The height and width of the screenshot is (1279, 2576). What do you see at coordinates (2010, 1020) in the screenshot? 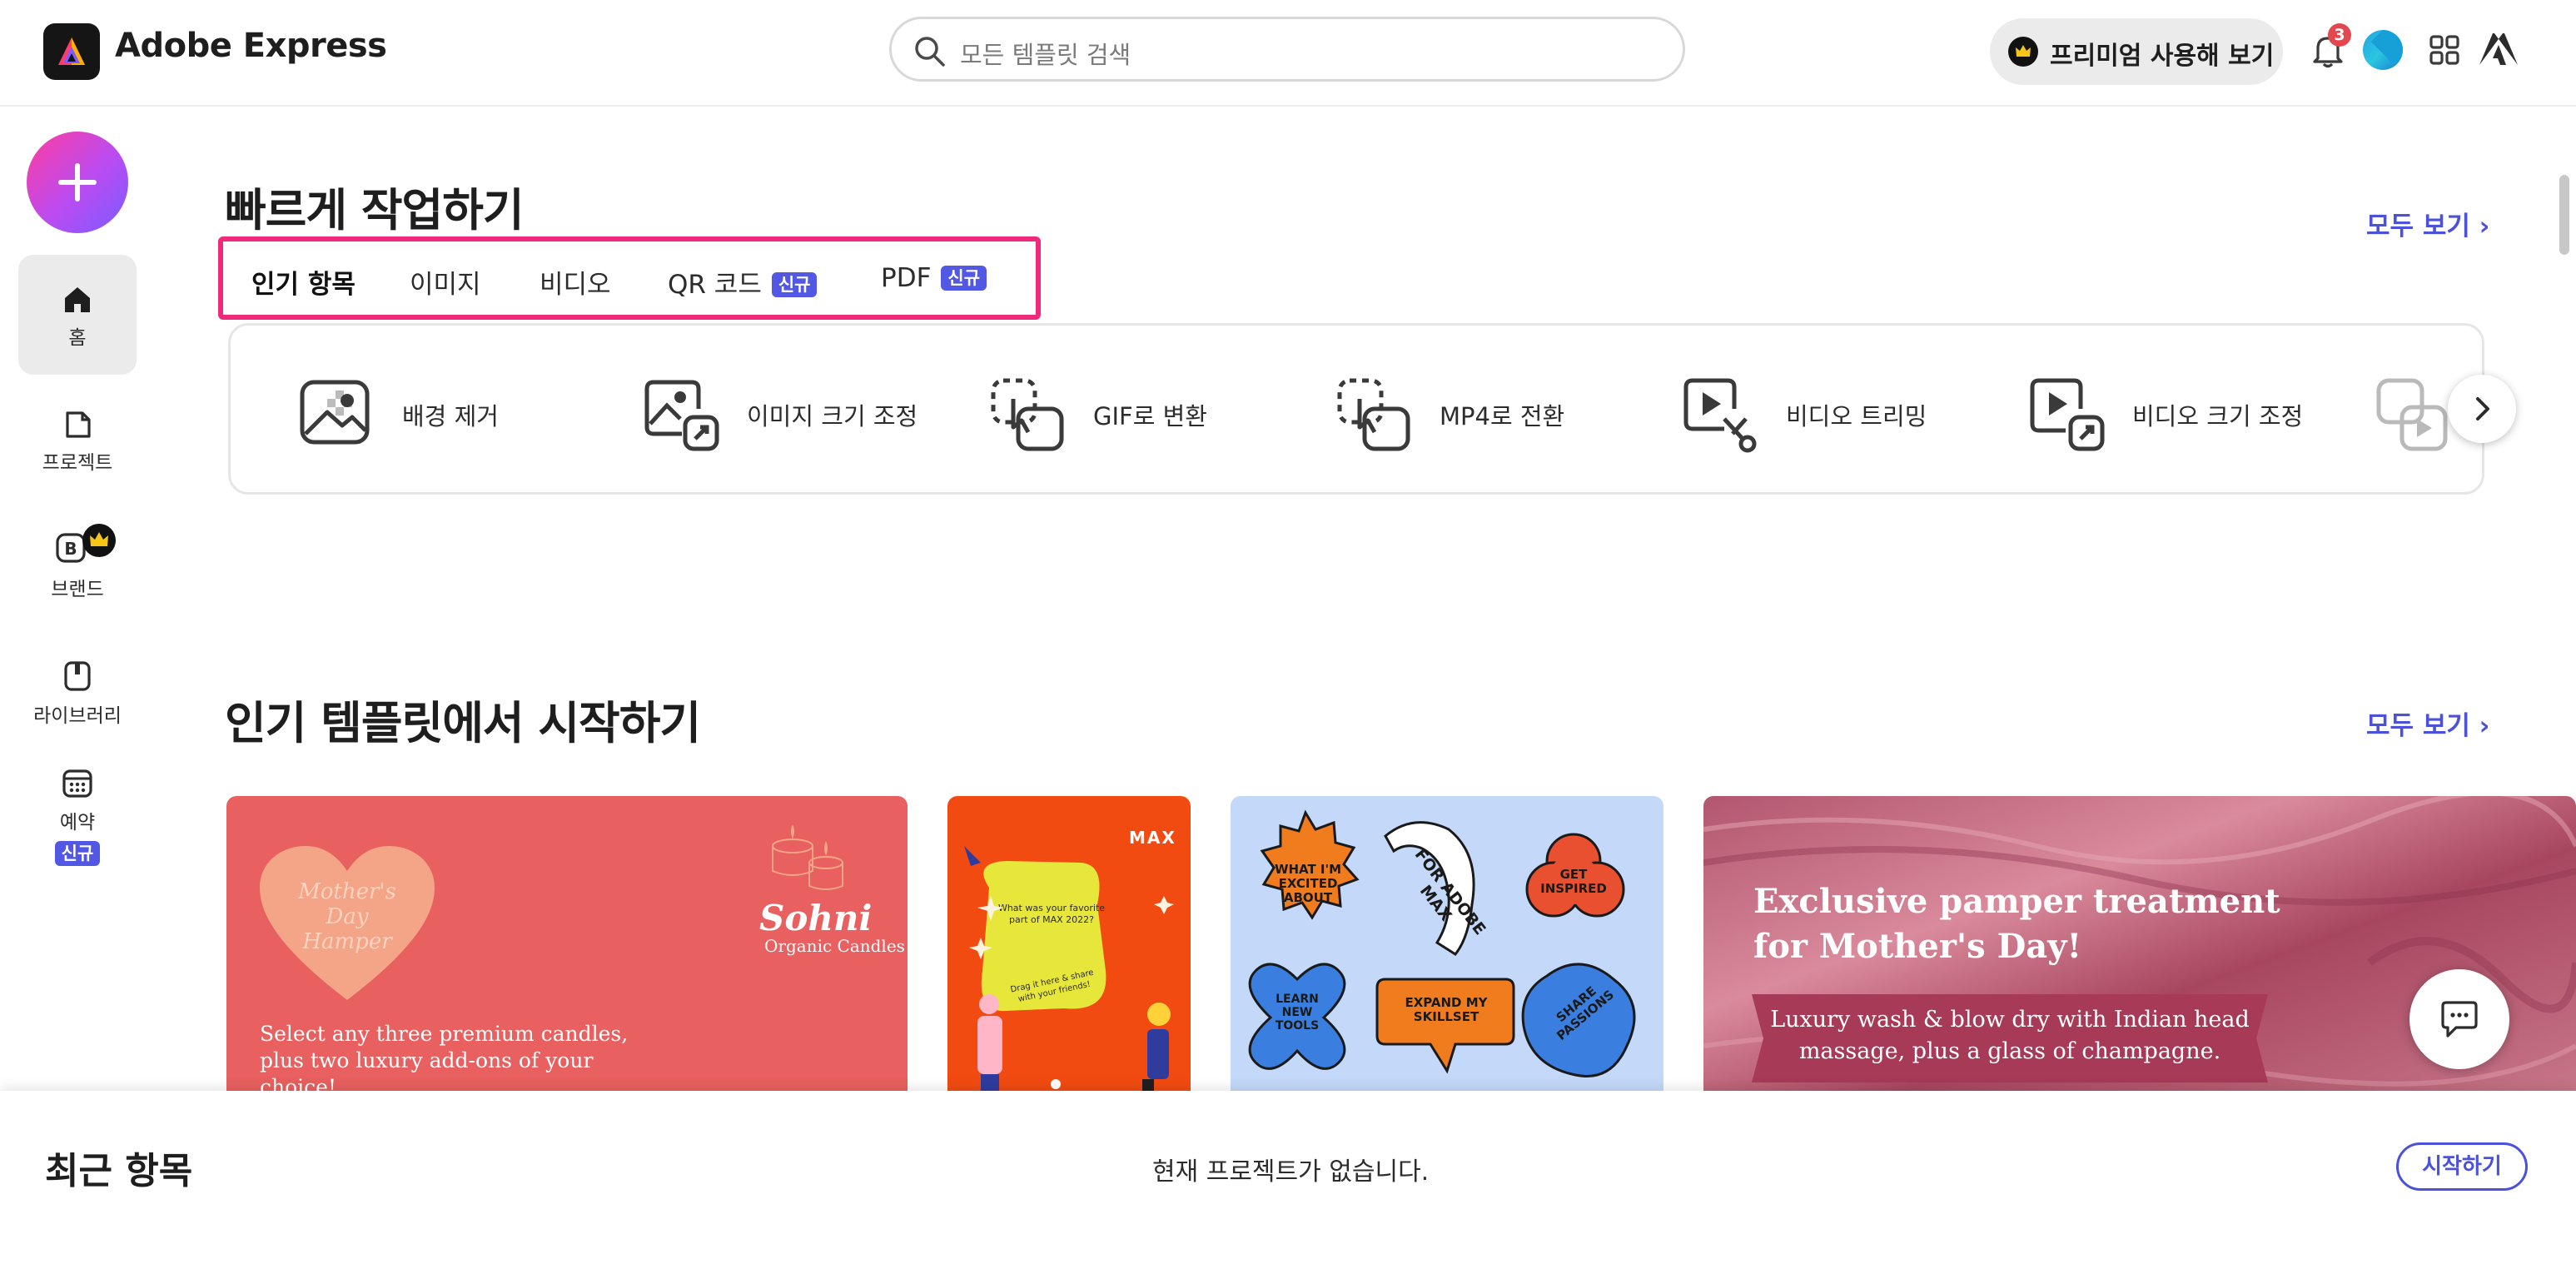
I see `card-subtext-line-1: Luxury wash & blow dry with Indian head` at bounding box center [2010, 1020].